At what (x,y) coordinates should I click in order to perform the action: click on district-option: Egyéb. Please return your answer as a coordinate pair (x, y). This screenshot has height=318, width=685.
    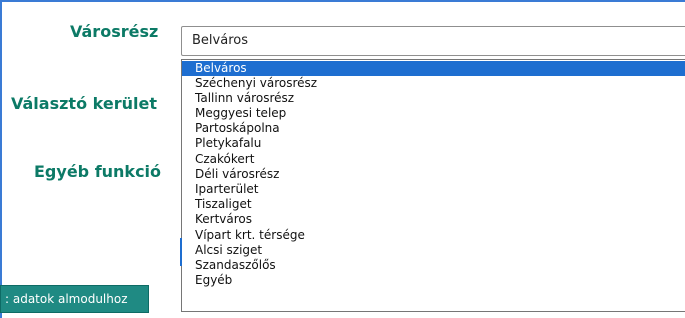
    Looking at the image, I should click on (433, 280).